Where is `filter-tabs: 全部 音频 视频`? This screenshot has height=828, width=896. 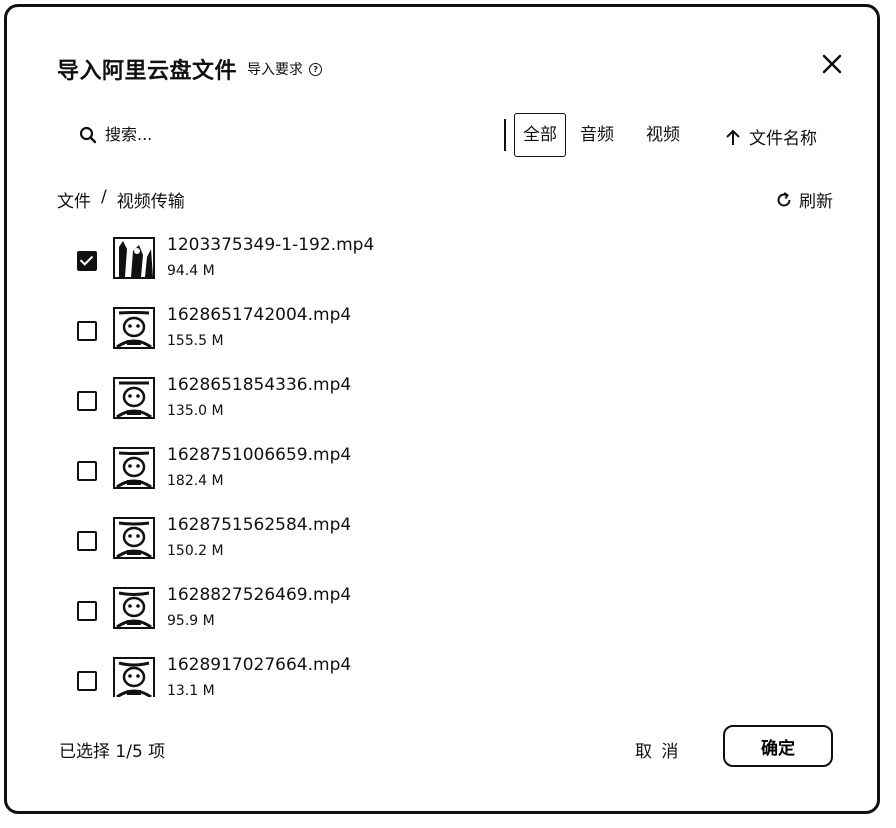
filter-tabs: 全部 音频 视频 is located at coordinates (613, 135).